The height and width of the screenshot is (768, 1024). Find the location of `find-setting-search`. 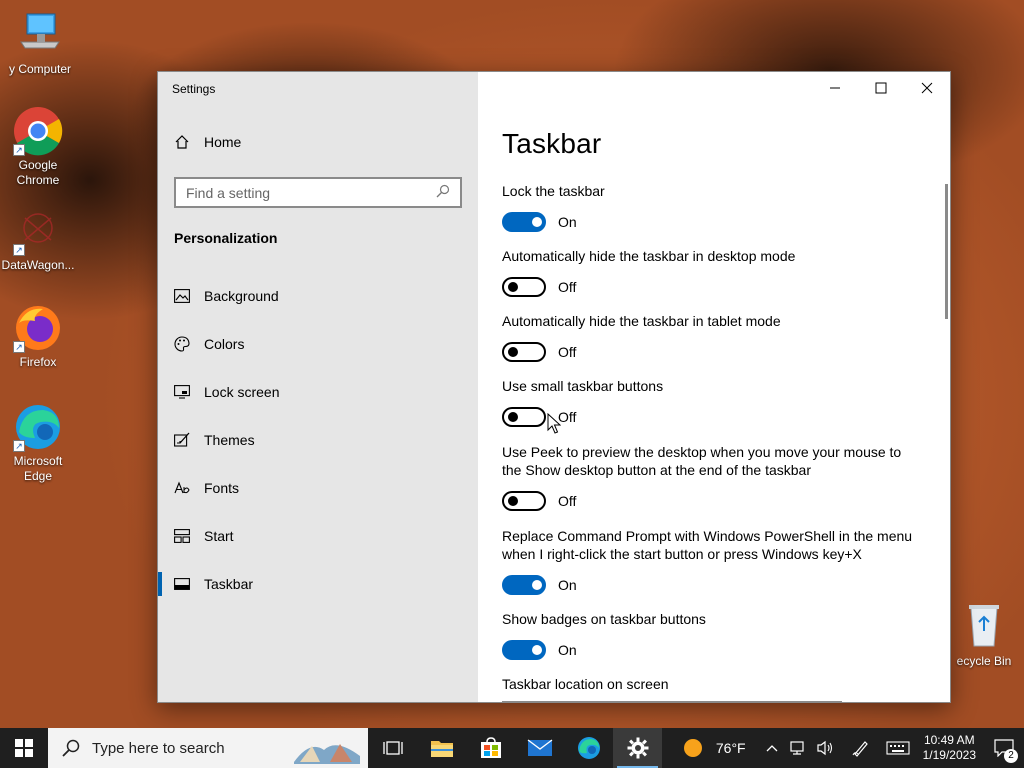

find-setting-search is located at coordinates (318, 192).